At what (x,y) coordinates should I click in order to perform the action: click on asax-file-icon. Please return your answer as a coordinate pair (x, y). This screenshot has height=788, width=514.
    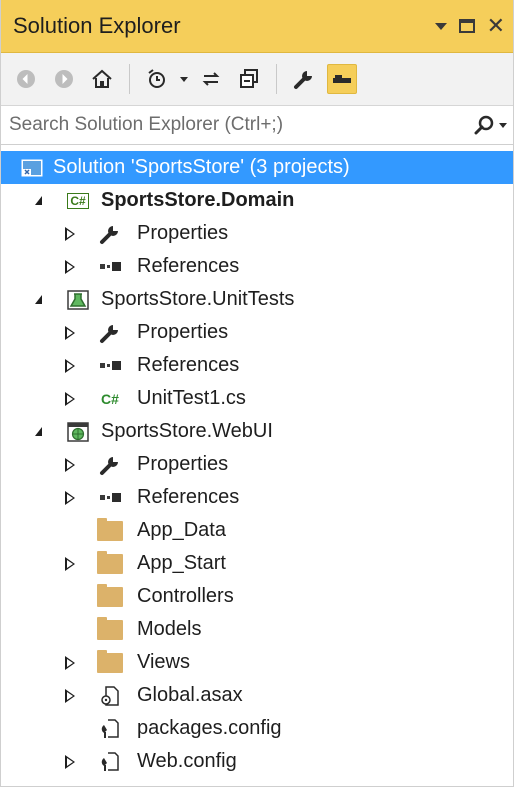
    Looking at the image, I should click on (110, 696).